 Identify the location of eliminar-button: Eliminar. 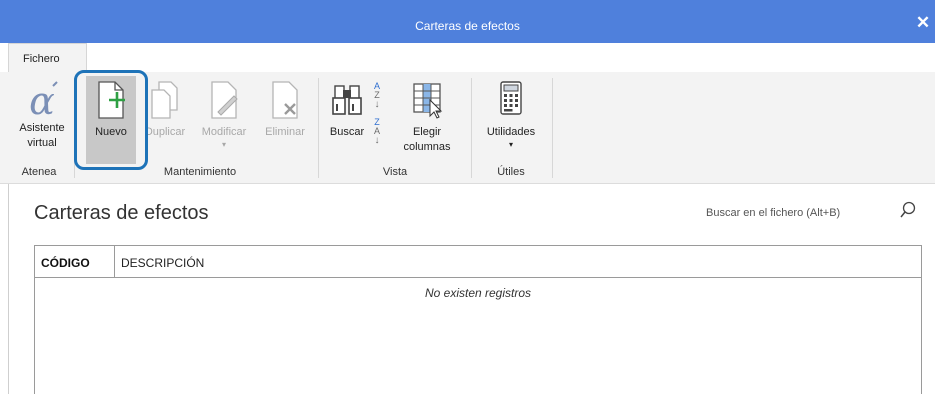
(285, 109).